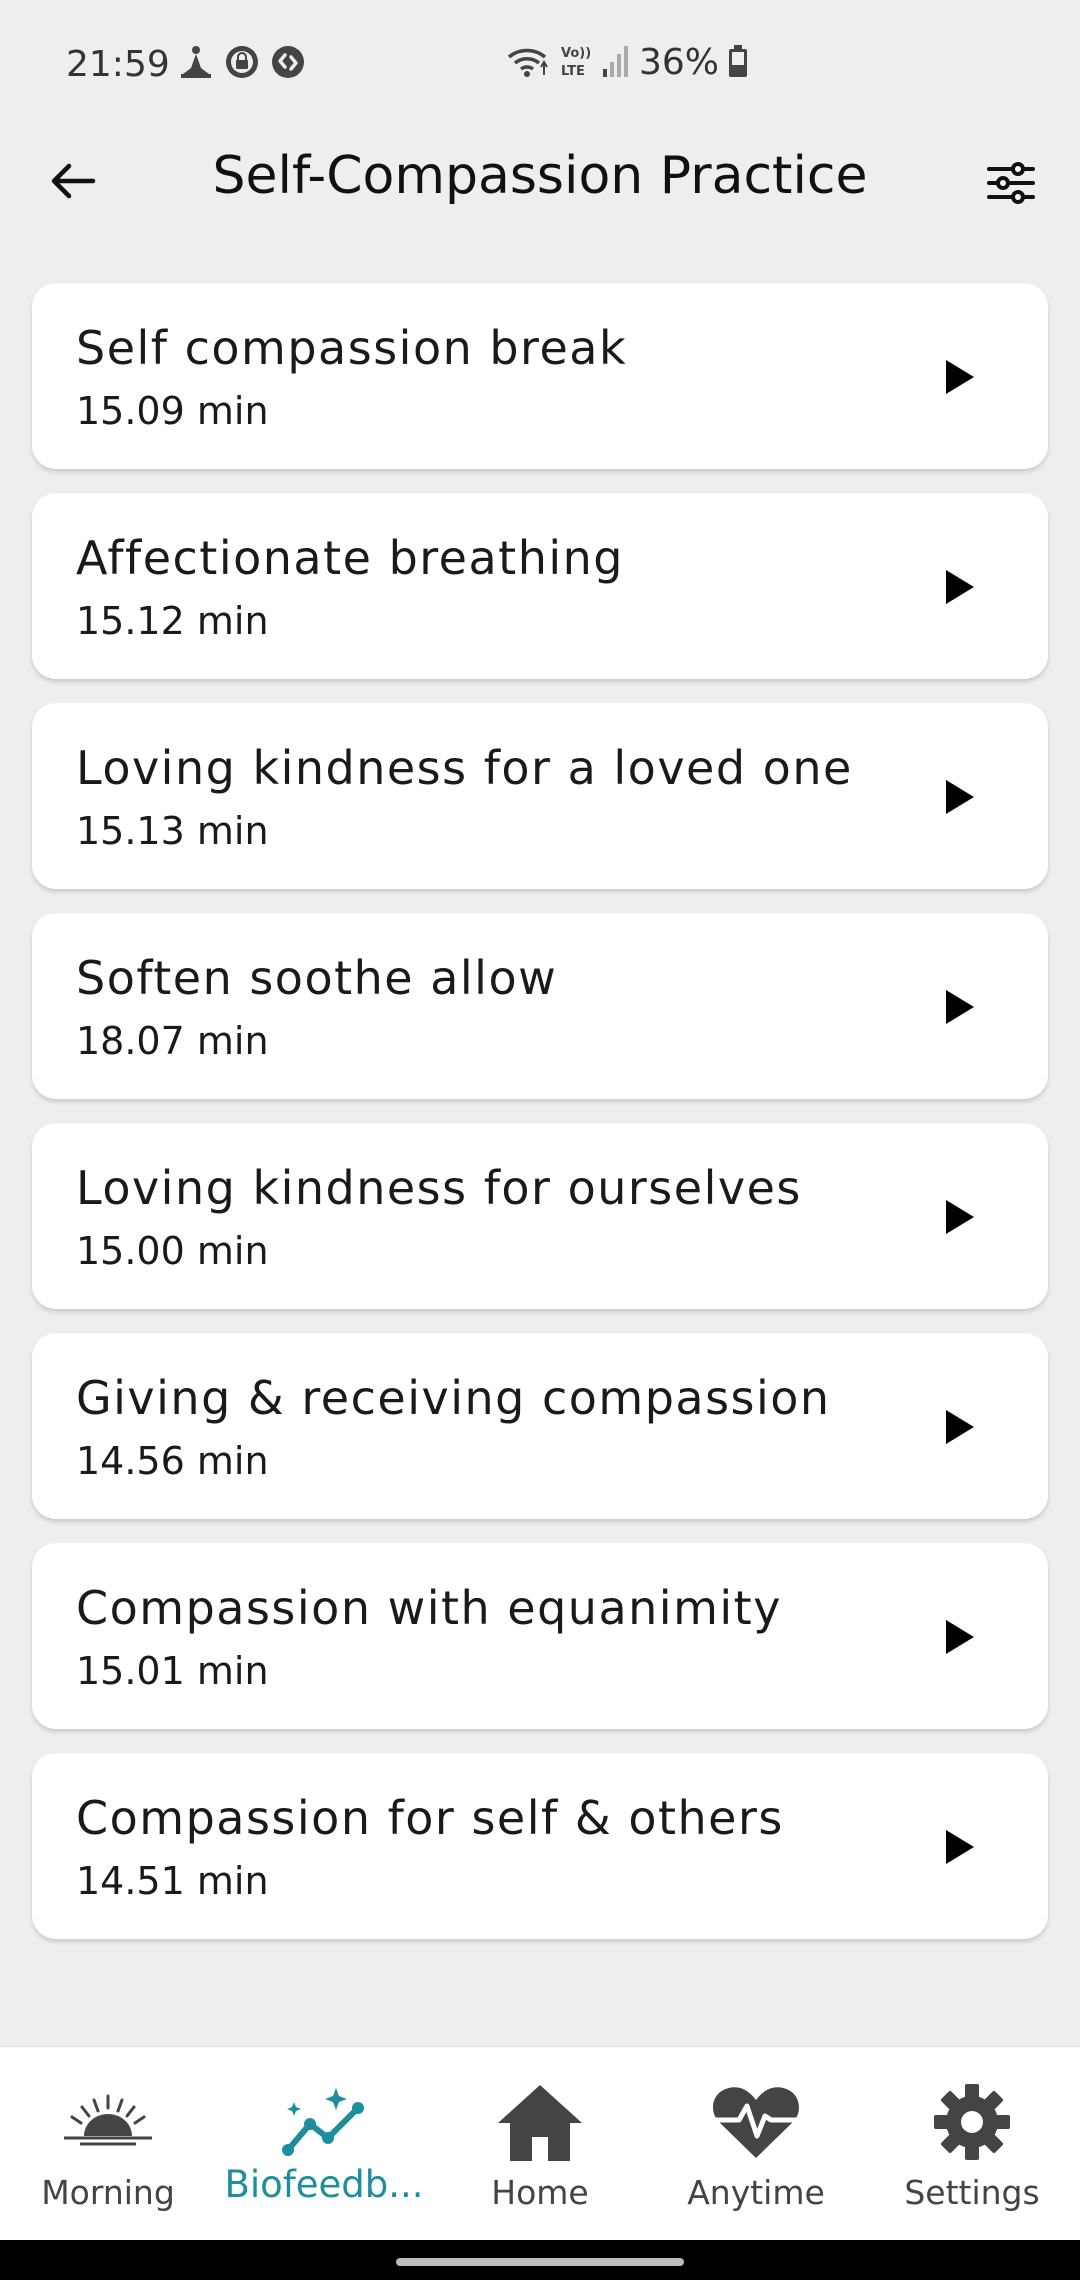 The height and width of the screenshot is (2280, 1080). Describe the element at coordinates (738, 63) in the screenshot. I see `battery-icon` at that location.